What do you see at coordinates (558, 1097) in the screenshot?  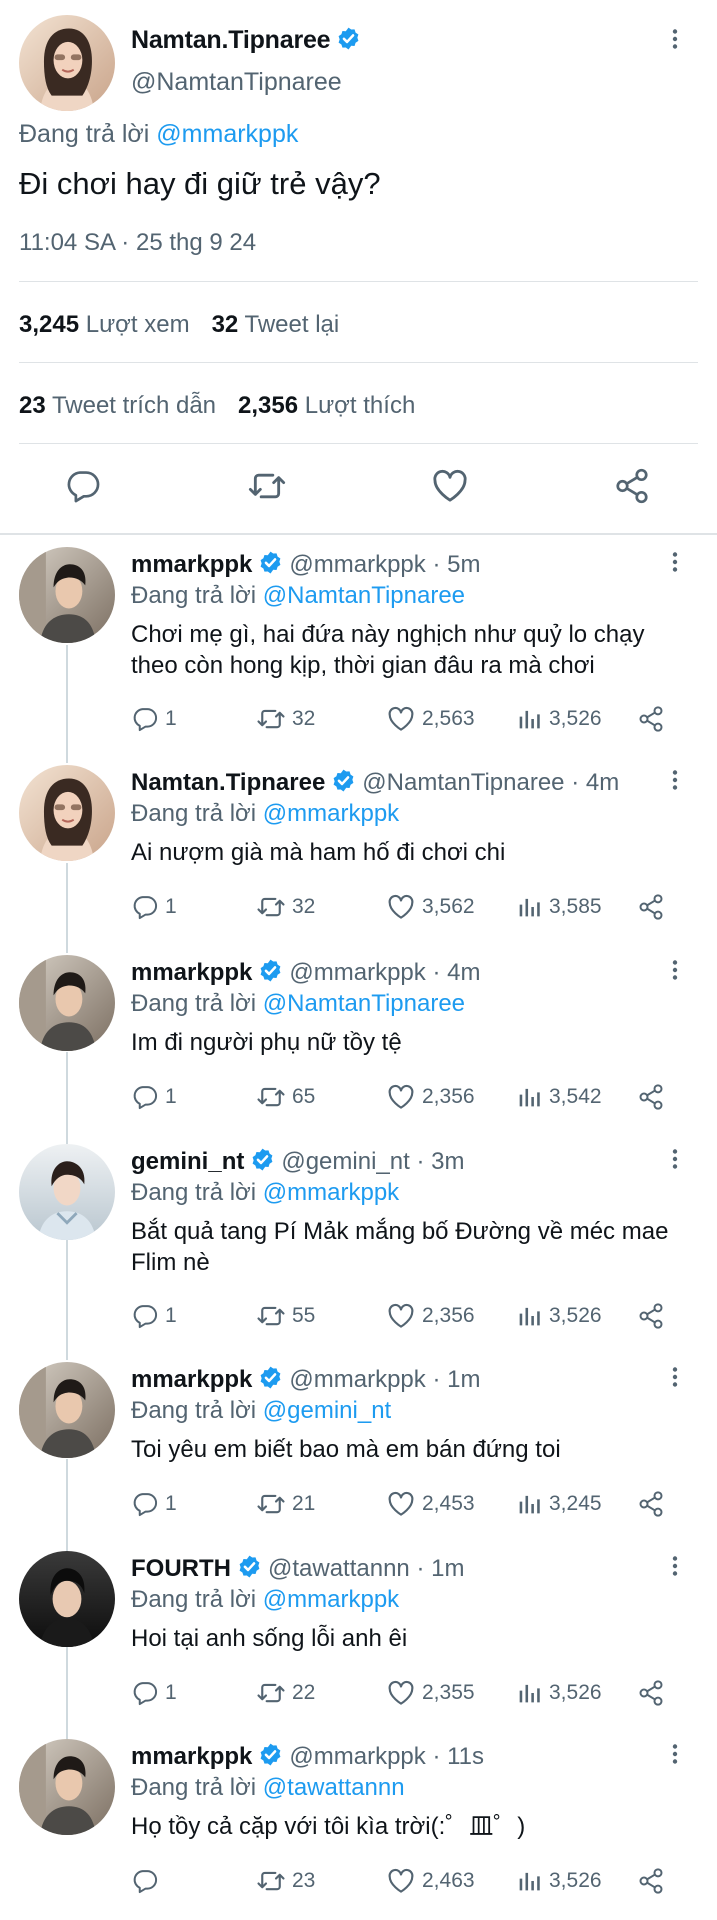 I see `views-button: 3,542` at bounding box center [558, 1097].